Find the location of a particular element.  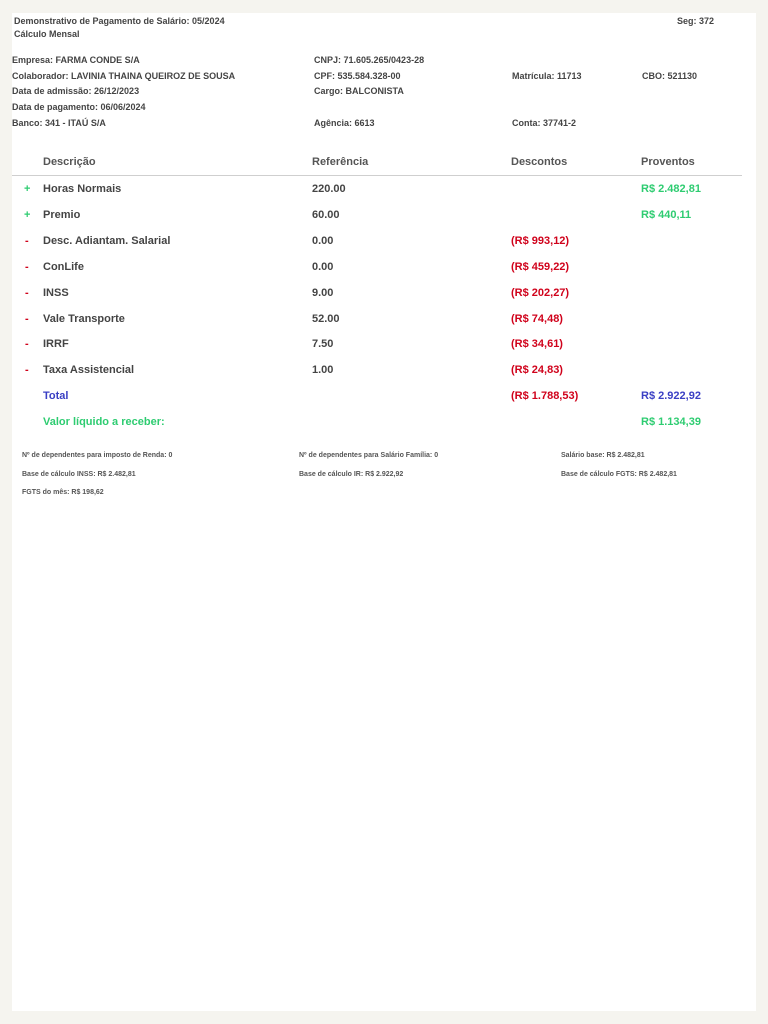

row-descricao: IRRF is located at coordinates (56, 344).